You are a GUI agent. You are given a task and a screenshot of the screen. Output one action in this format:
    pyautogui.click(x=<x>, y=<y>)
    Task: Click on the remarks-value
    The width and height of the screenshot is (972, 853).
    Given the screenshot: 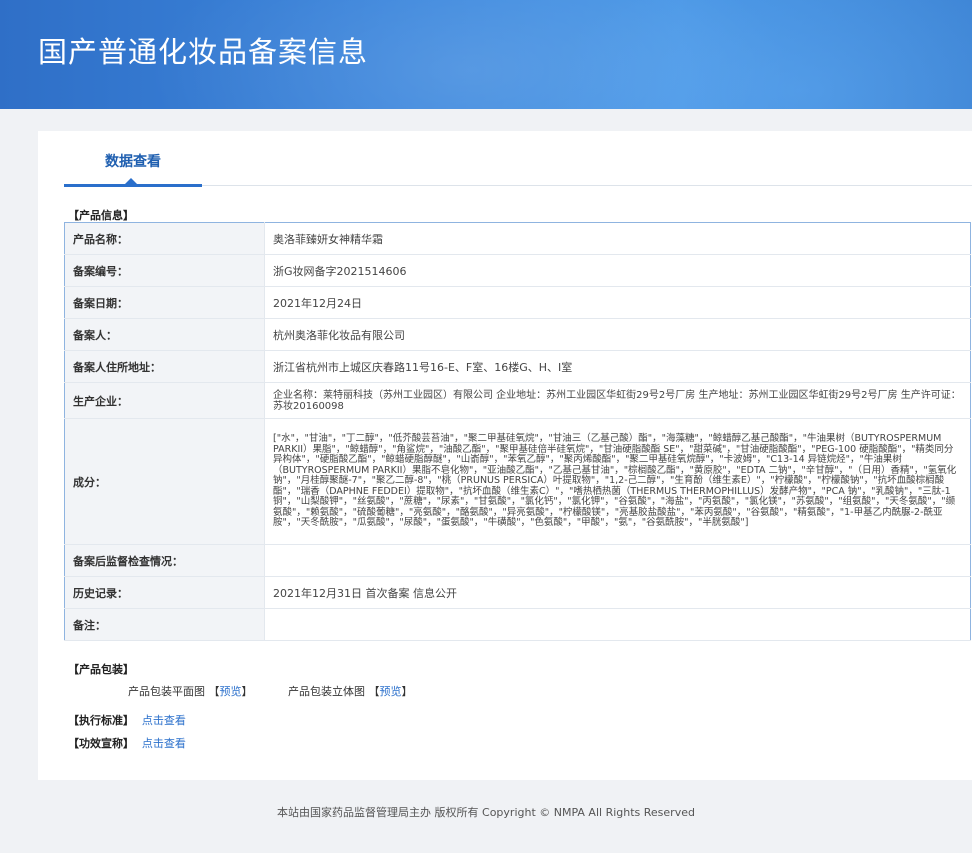 What is the action you would take?
    pyautogui.click(x=617, y=624)
    